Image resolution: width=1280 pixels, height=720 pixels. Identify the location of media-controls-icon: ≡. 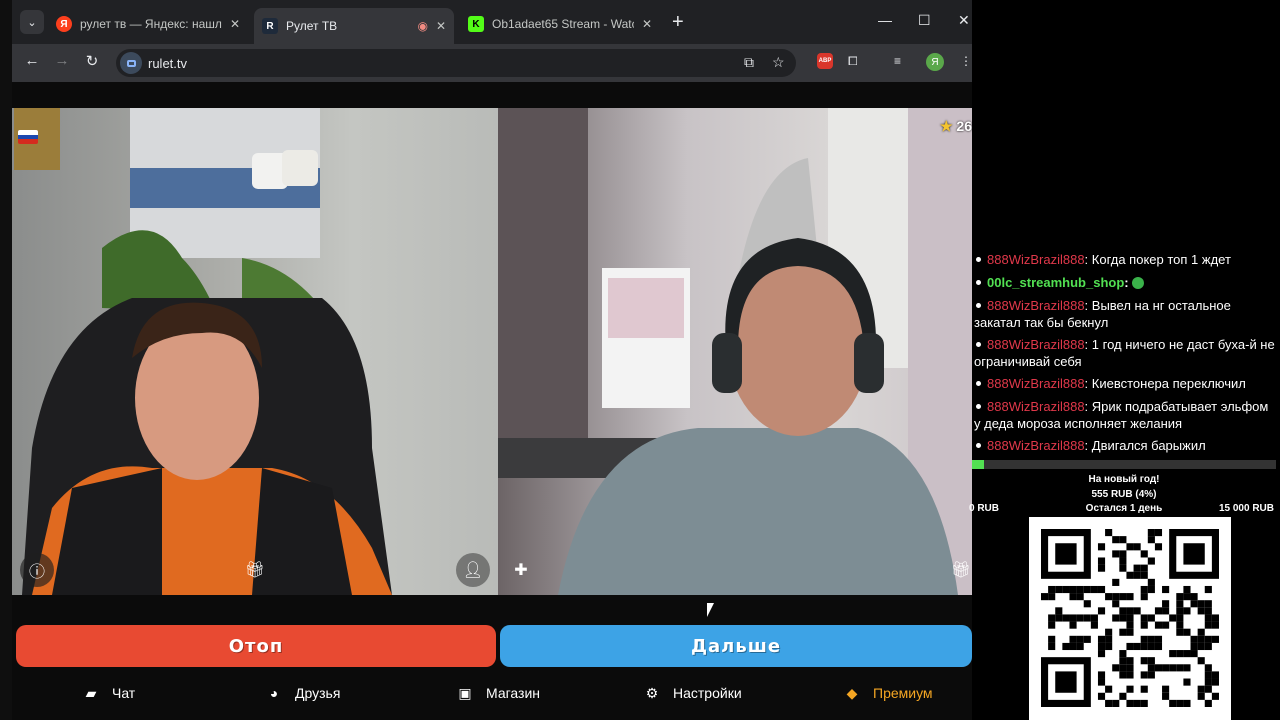
(897, 61).